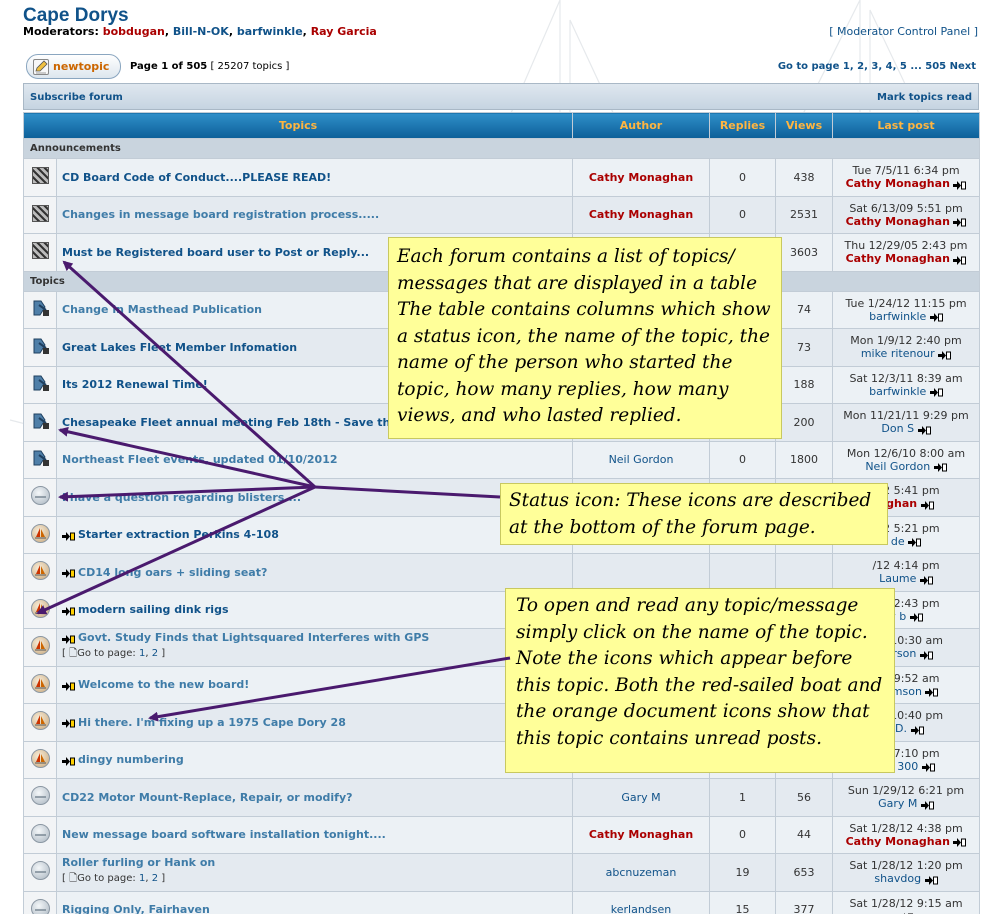 This screenshot has height=914, width=1000. I want to click on views-count, so click(804, 572).